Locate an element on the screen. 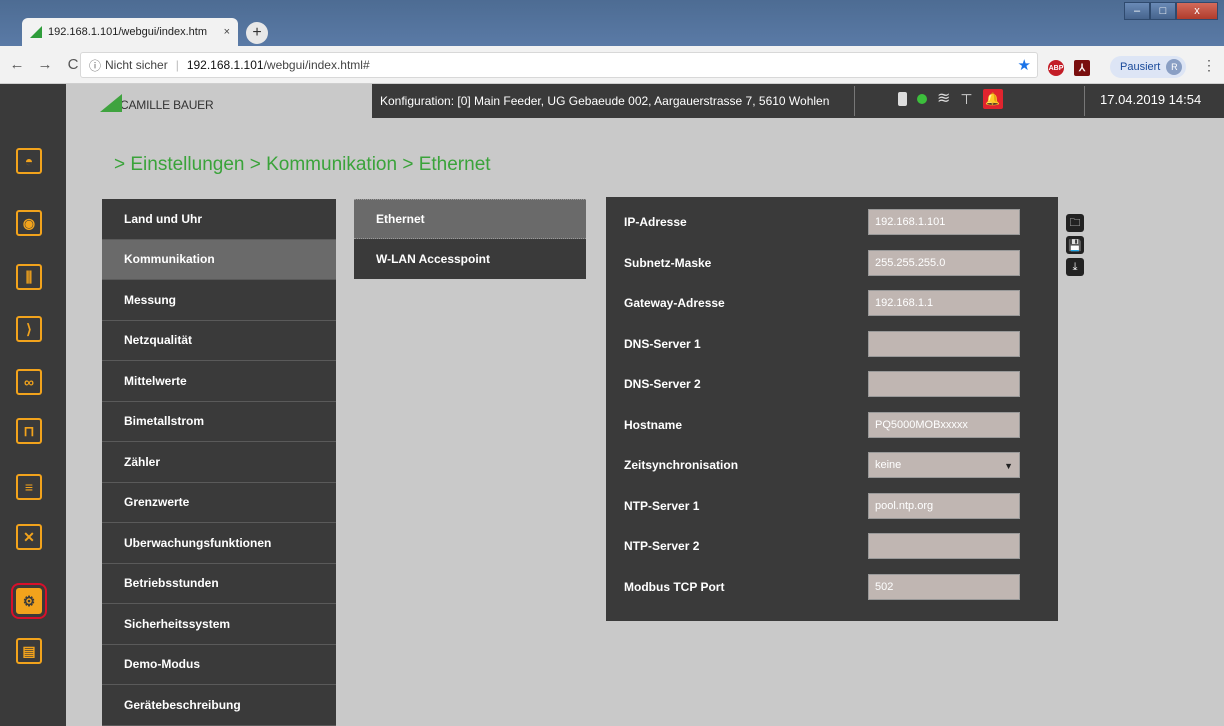 Image resolution: width=1224 pixels, height=726 pixels. browser-tabbar: 192.168.1.101/webgui/index.htm × + – □ x is located at coordinates (612, 23).